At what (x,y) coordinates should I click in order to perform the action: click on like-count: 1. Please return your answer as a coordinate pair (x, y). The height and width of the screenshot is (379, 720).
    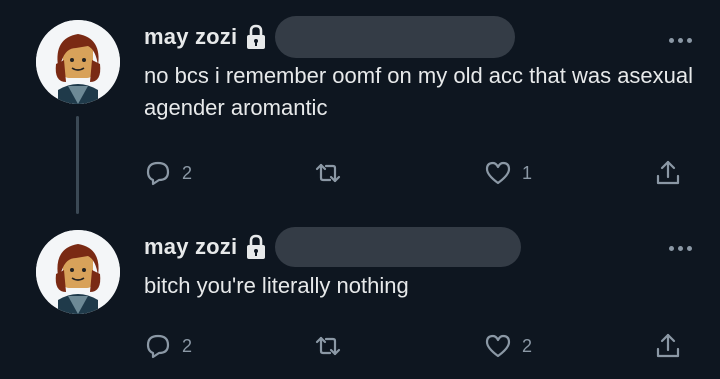
    Looking at the image, I should click on (527, 172).